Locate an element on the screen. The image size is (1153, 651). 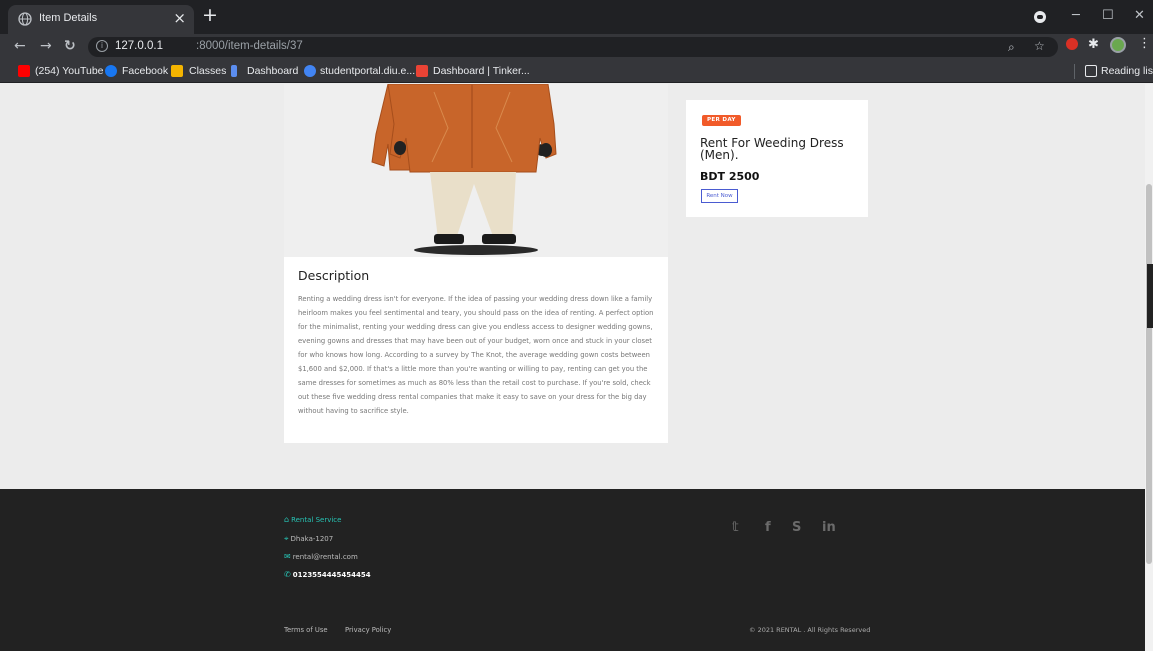
phone-icon: ✆ is located at coordinates (287, 574).